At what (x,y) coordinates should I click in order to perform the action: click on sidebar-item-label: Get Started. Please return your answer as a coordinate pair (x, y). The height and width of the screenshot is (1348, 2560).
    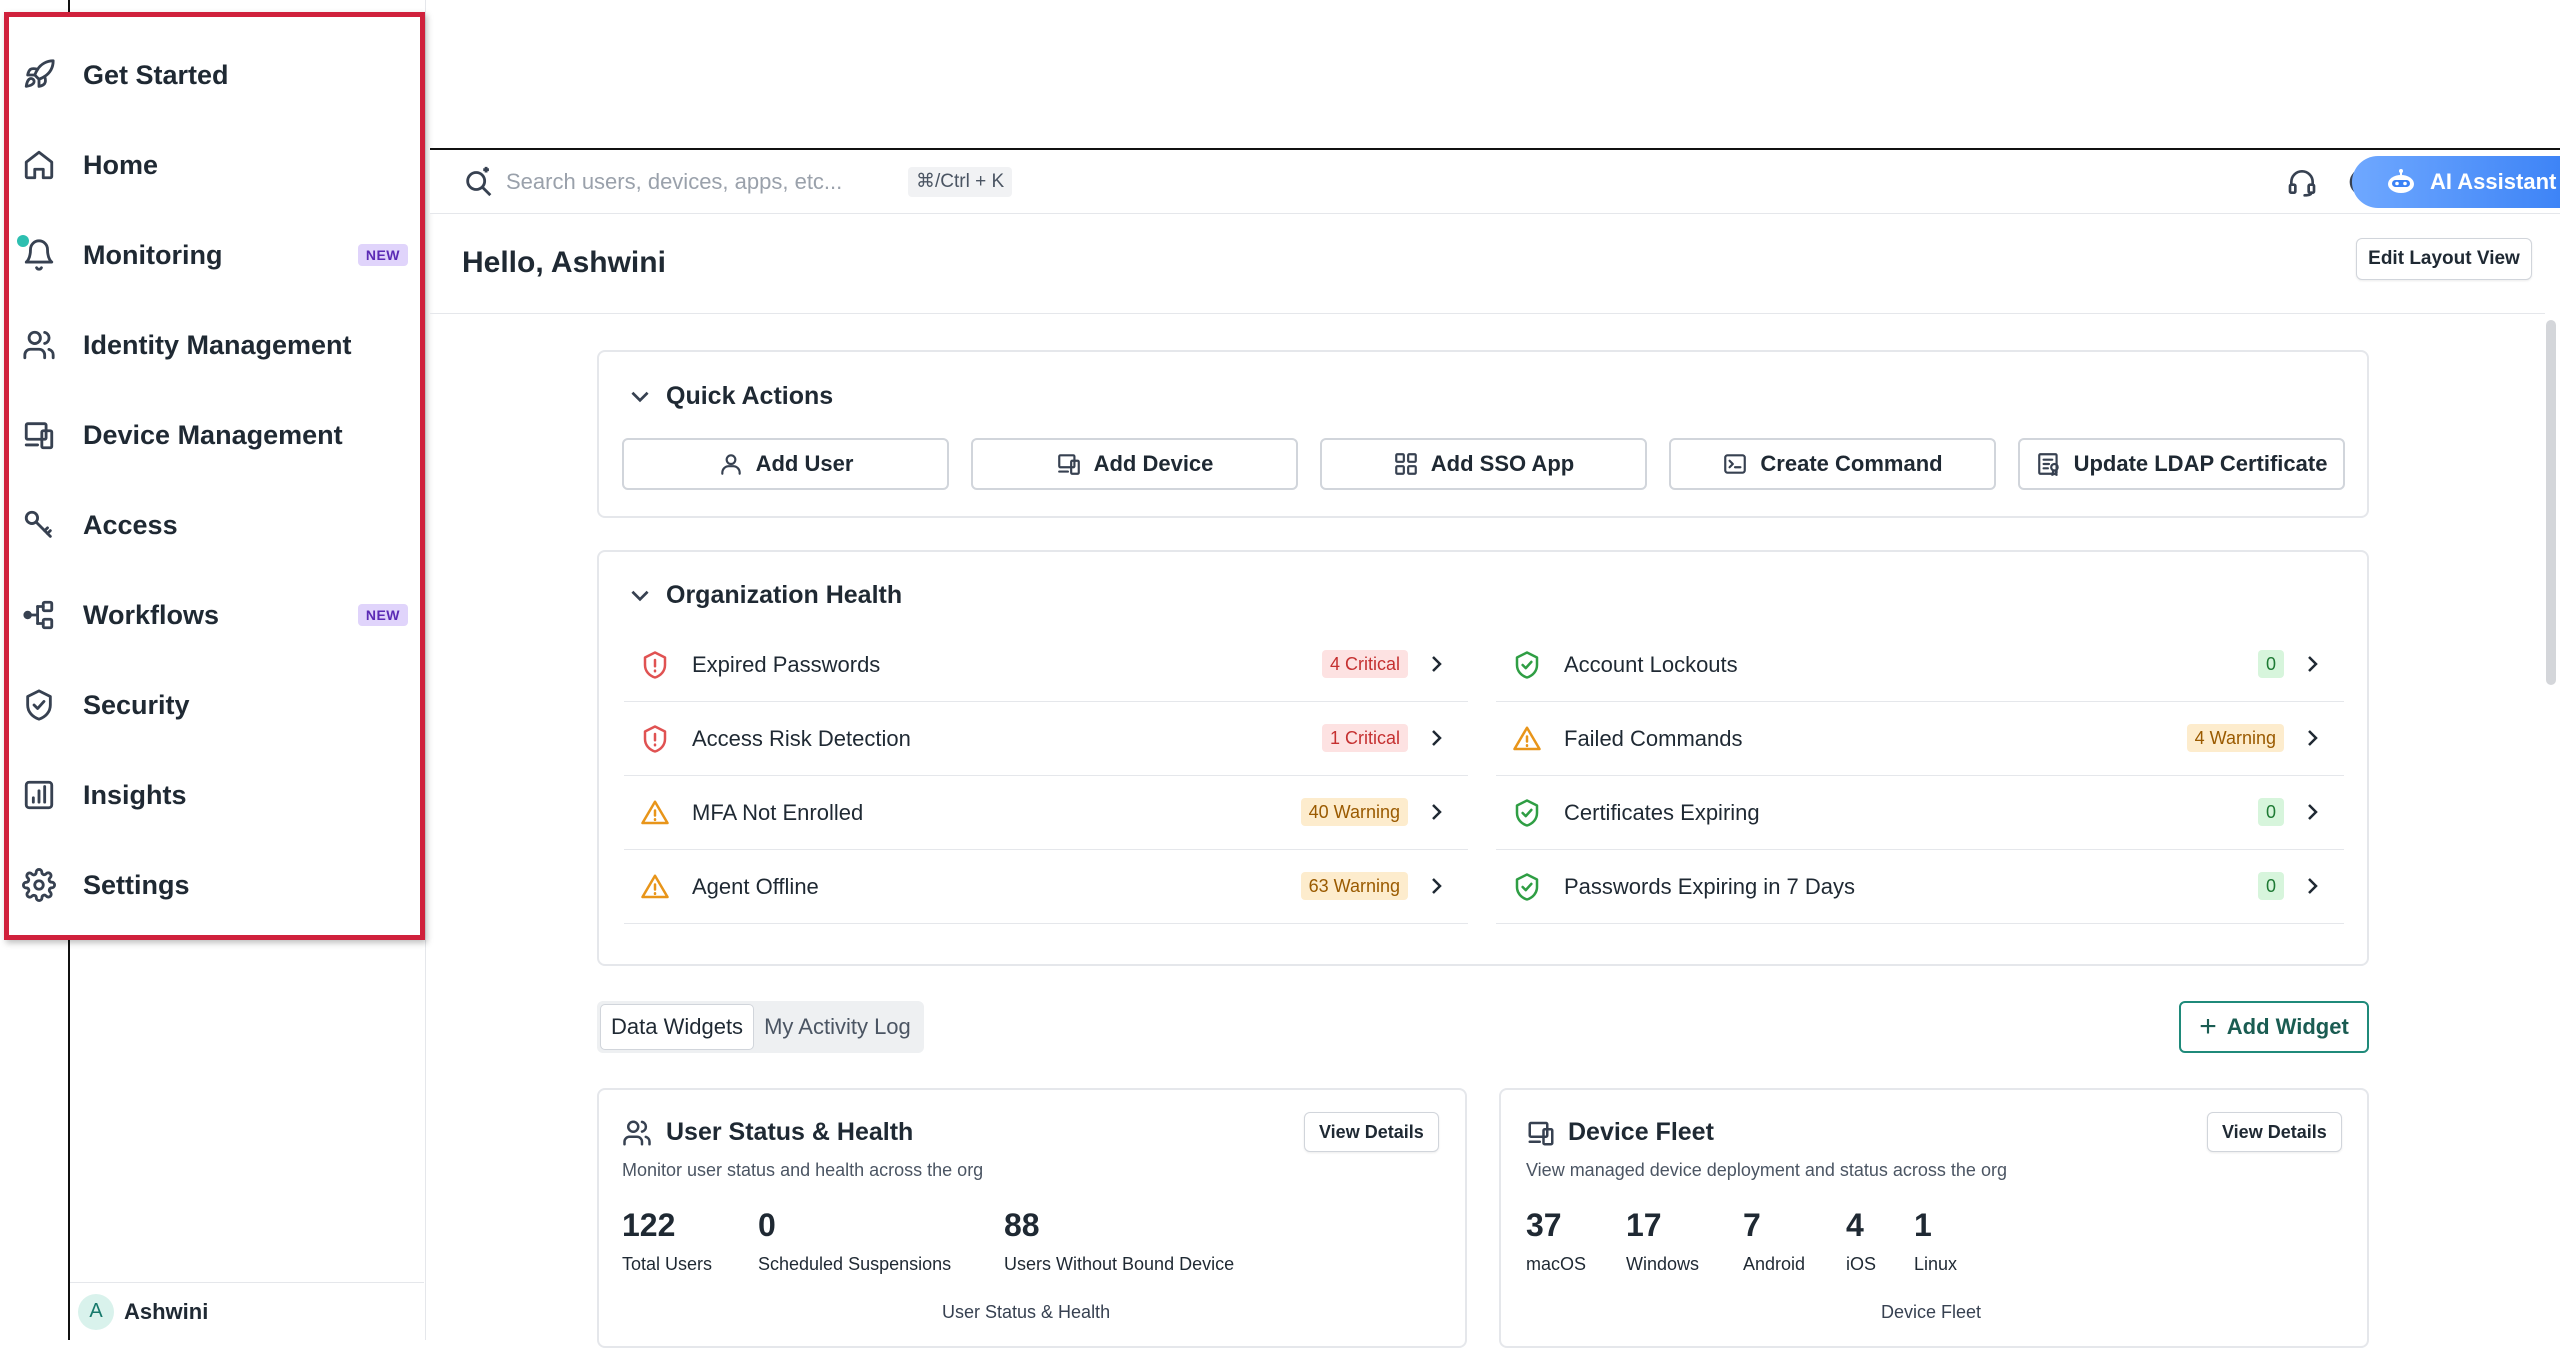
    Looking at the image, I should click on (156, 74).